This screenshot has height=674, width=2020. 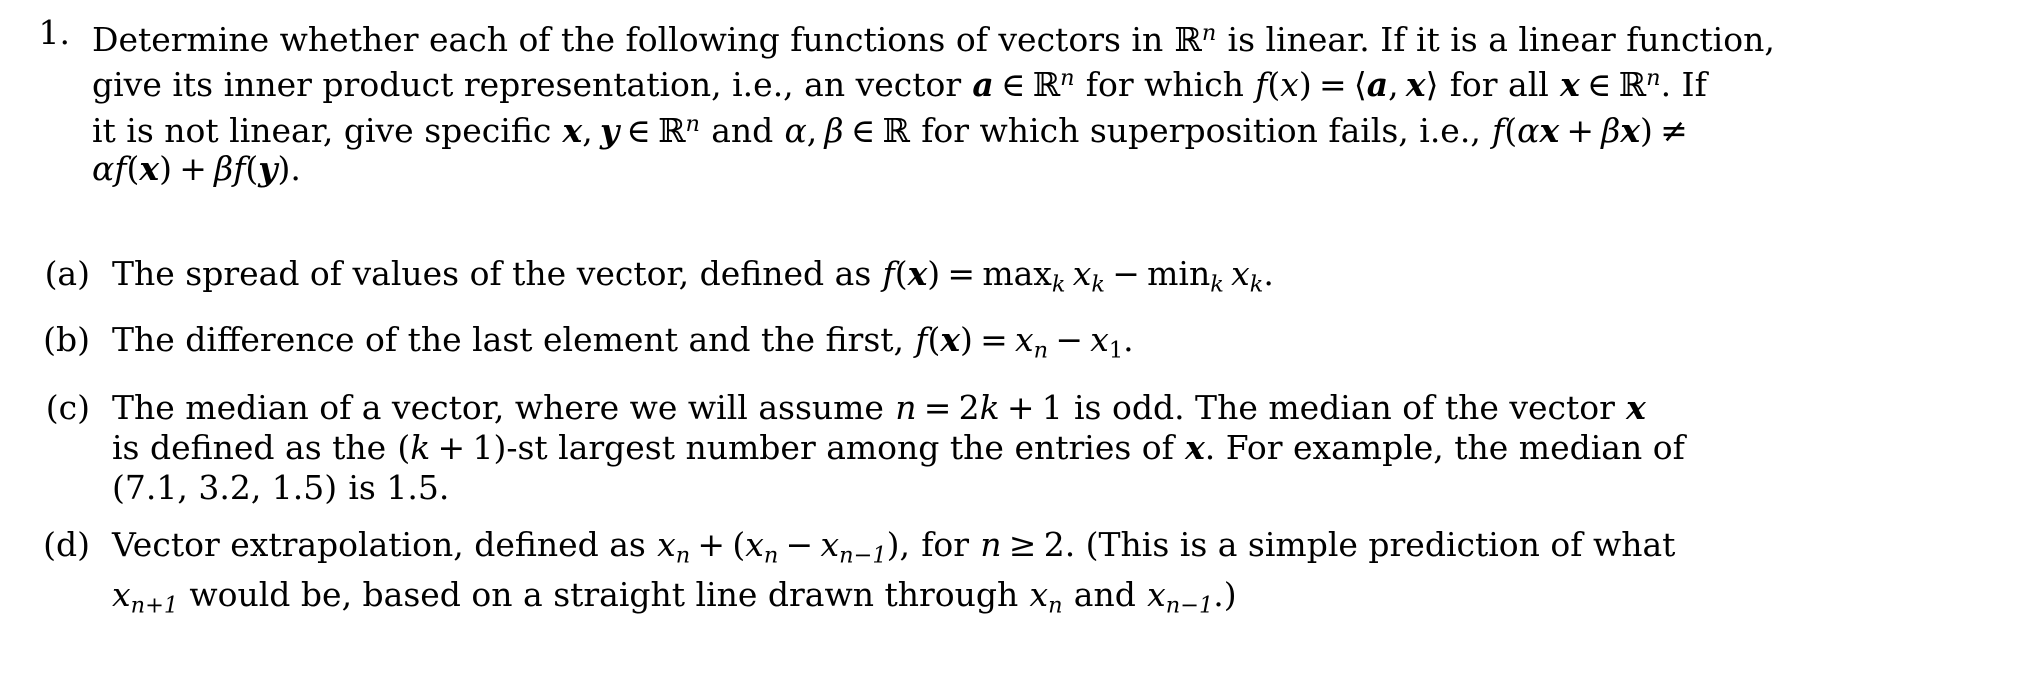 I want to click on variable-x-nm1: x, so click(x=1156, y=594).